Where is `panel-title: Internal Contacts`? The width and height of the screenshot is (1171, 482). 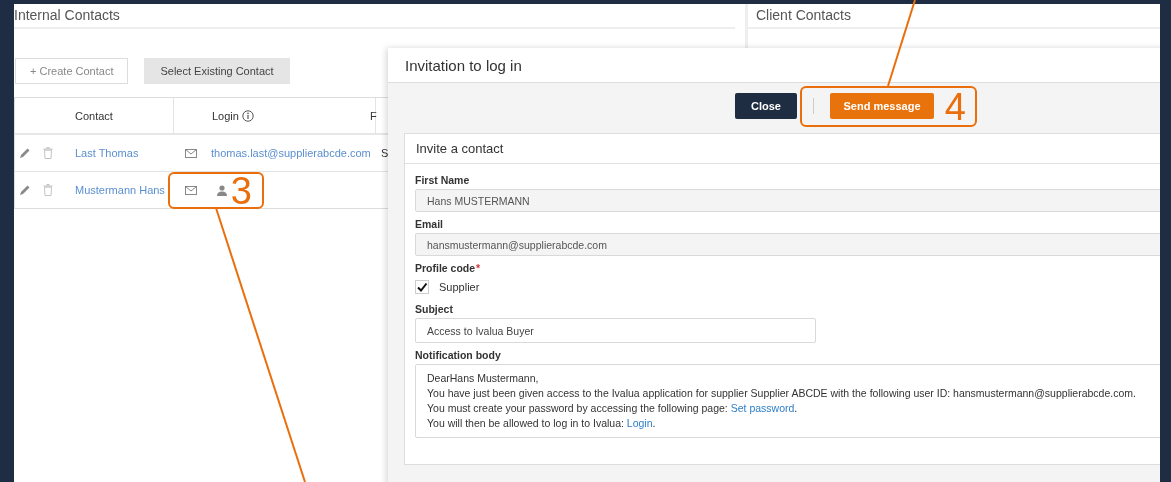 panel-title: Internal Contacts is located at coordinates (374, 16).